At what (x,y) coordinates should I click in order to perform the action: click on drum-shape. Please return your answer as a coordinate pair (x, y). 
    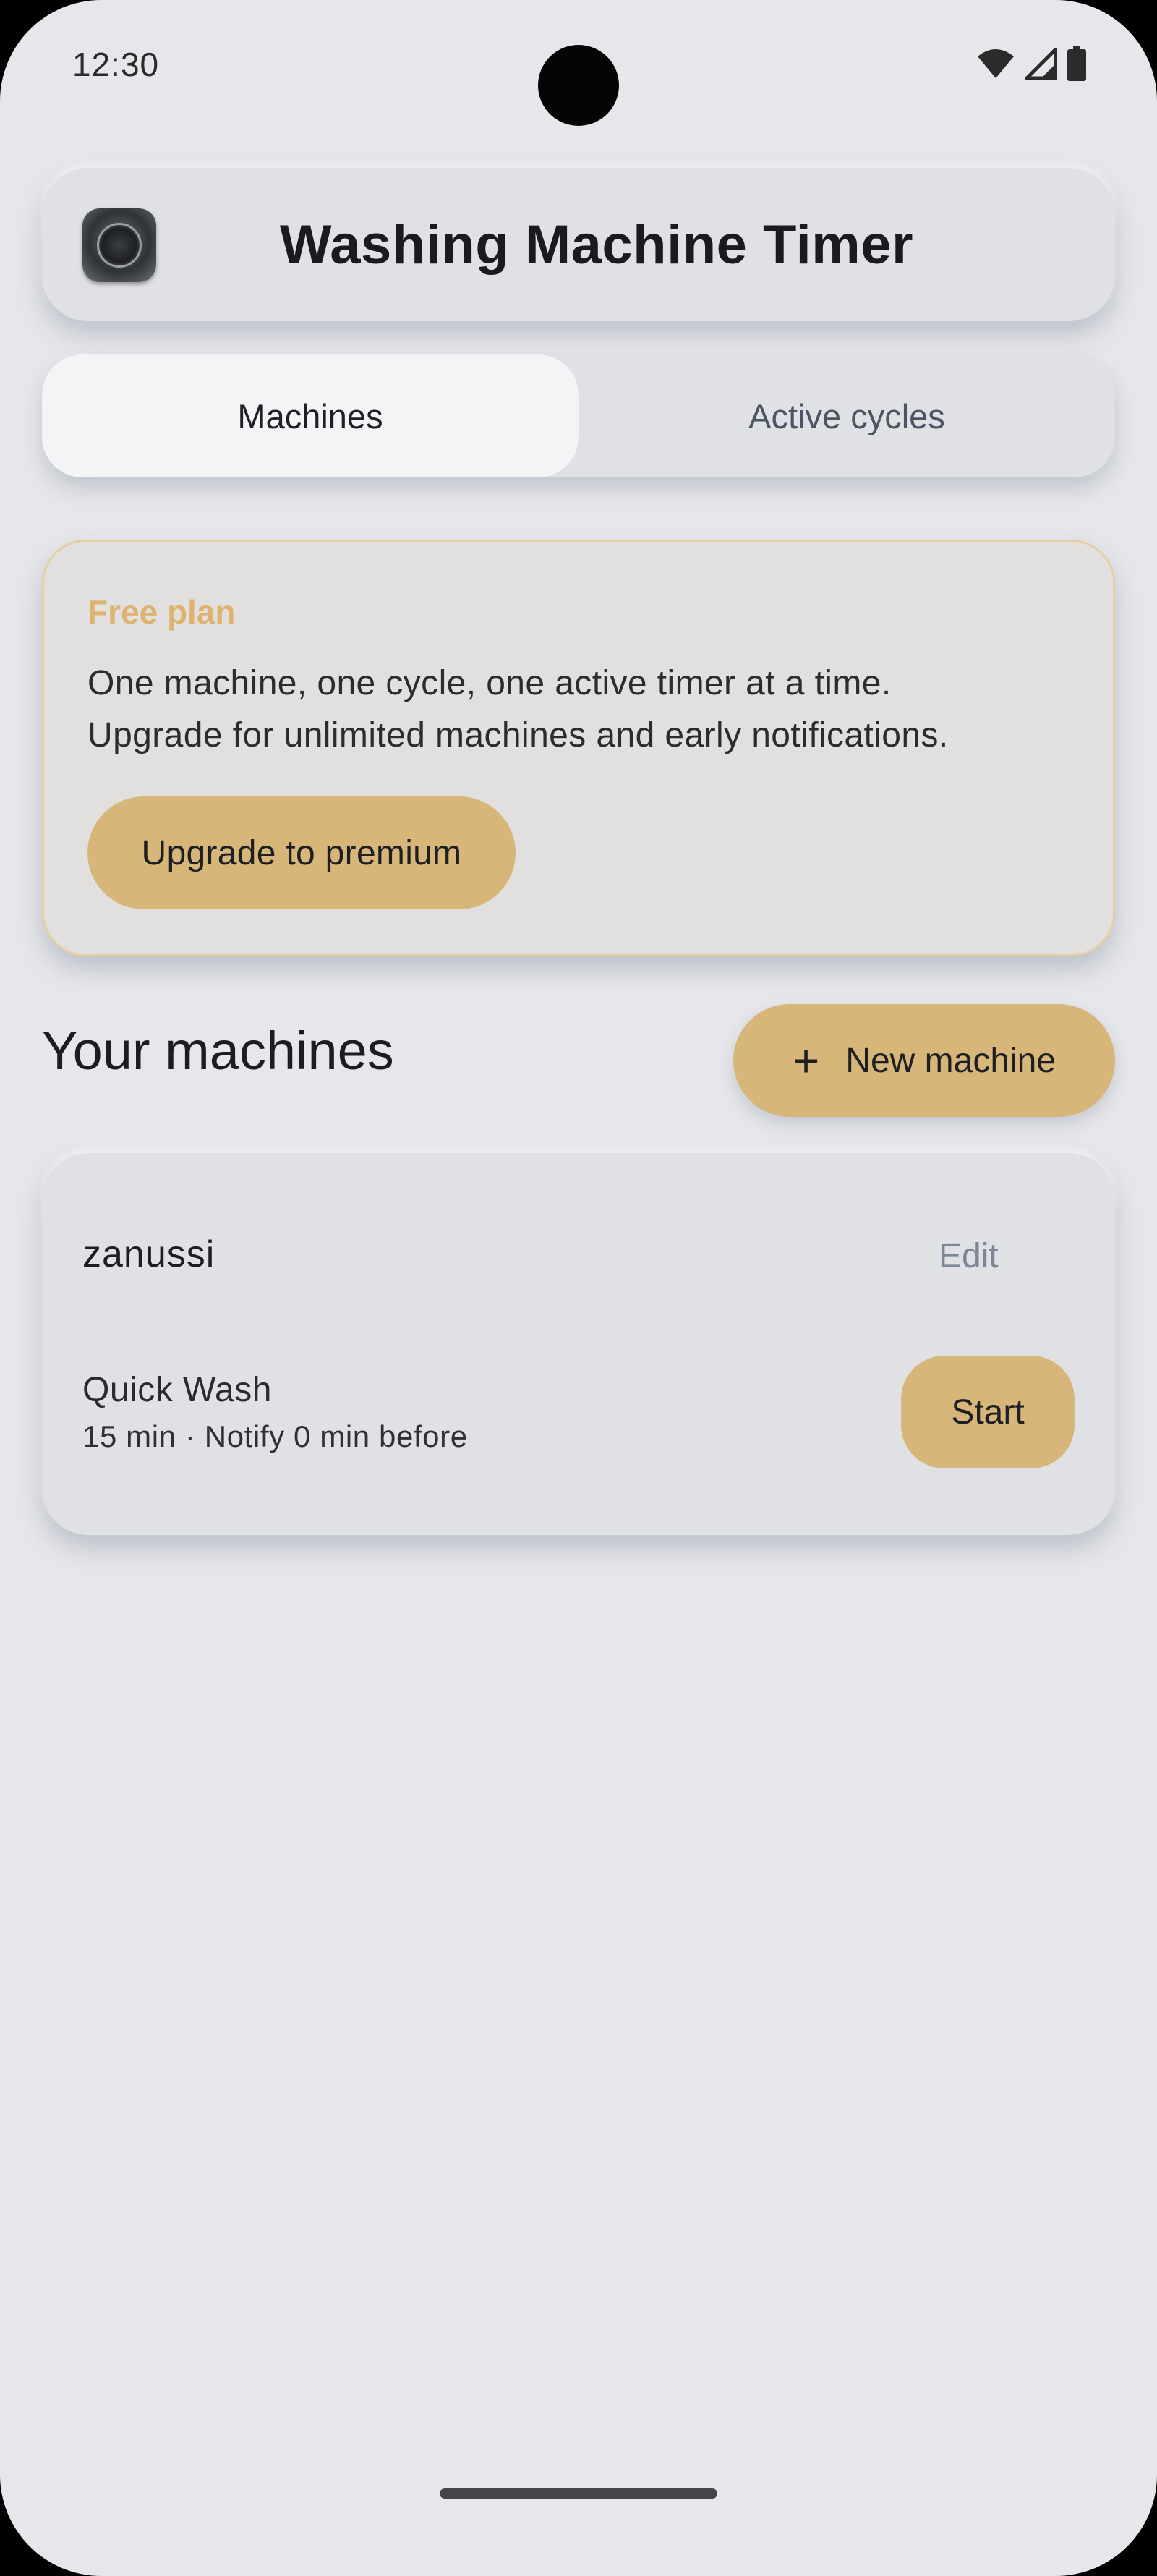
    Looking at the image, I should click on (119, 245).